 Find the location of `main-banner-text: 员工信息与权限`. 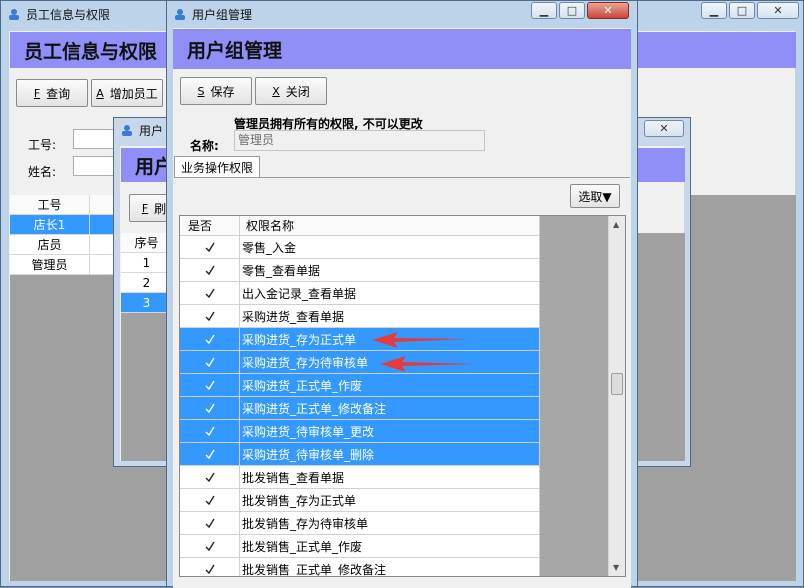

main-banner-text: 员工信息与权限 is located at coordinates (91, 51).